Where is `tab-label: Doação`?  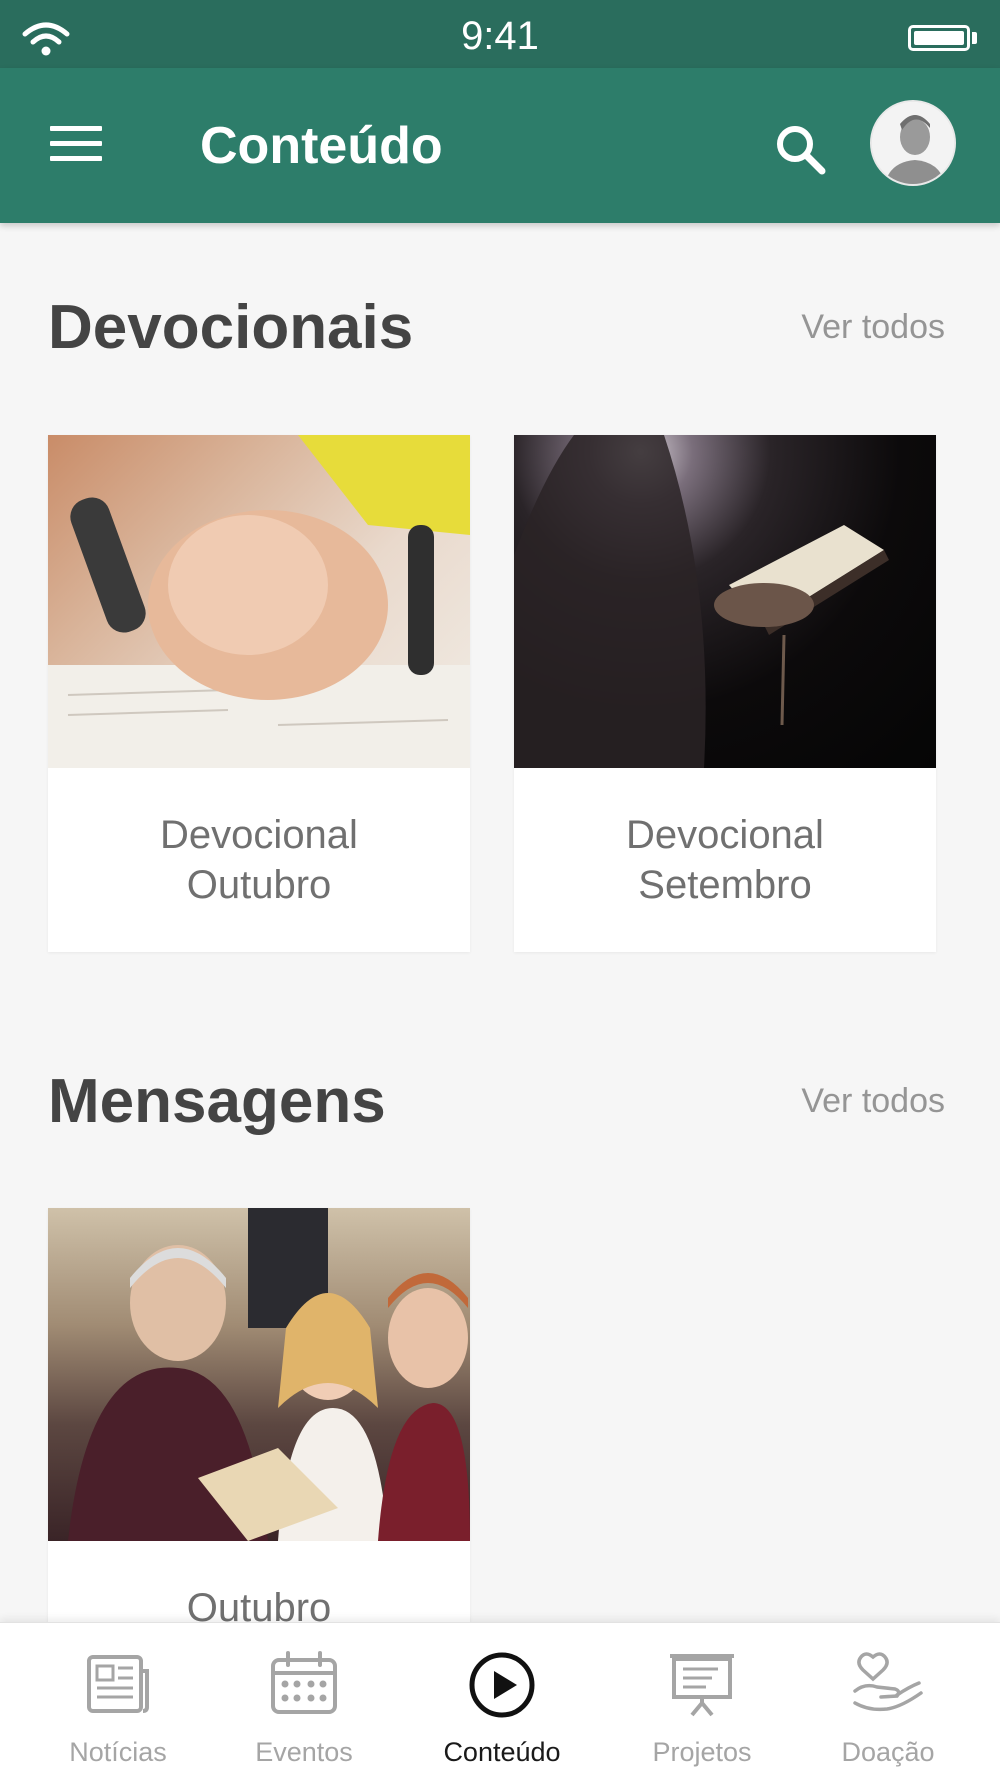 tab-label: Doação is located at coordinates (888, 1752).